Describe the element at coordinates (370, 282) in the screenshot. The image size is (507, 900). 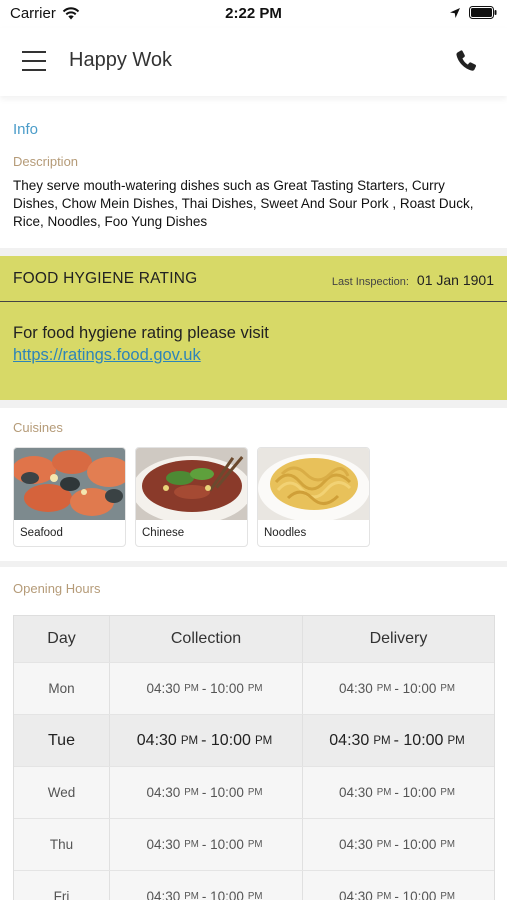
I see `last-inspection-label: Last Inspection:` at that location.